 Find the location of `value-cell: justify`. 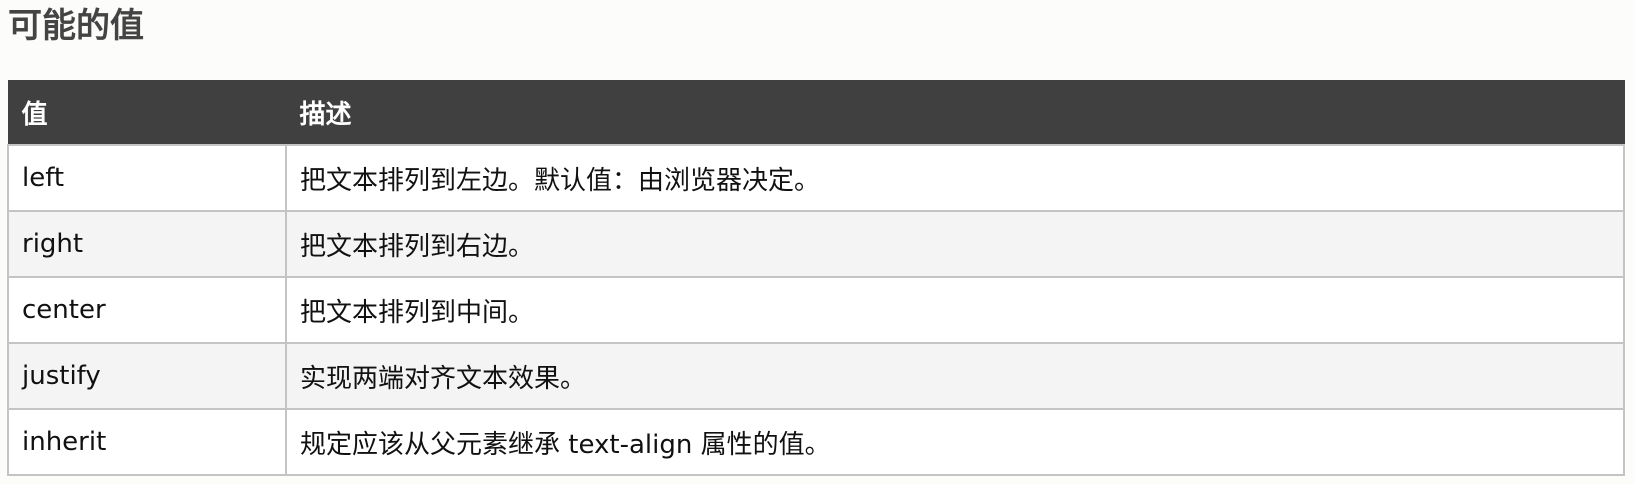

value-cell: justify is located at coordinates (147, 376).